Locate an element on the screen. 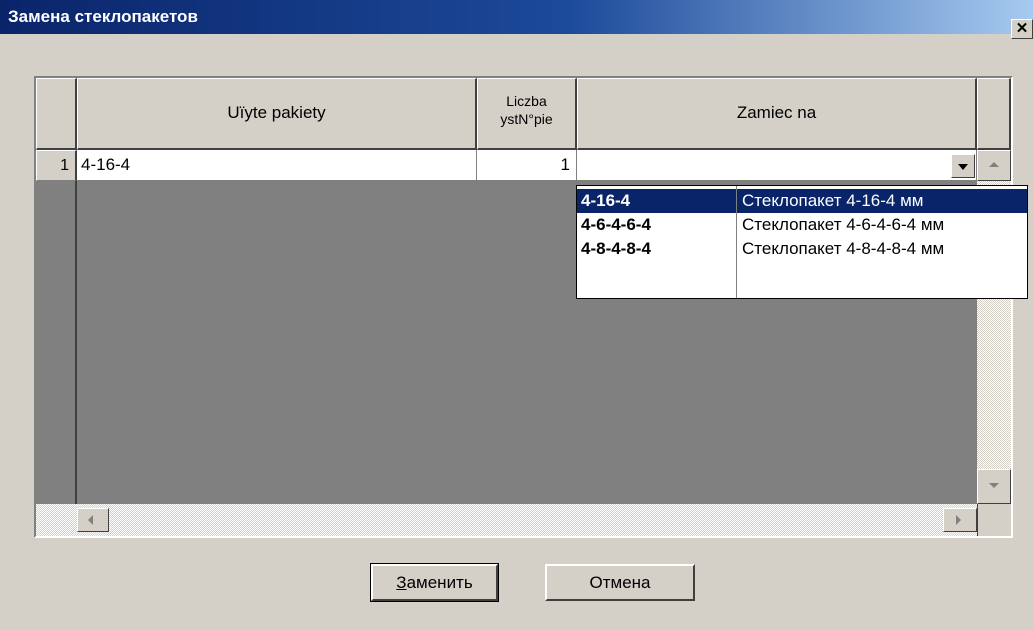 This screenshot has width=1033, height=630. dropdown-column-separator is located at coordinates (736, 242).